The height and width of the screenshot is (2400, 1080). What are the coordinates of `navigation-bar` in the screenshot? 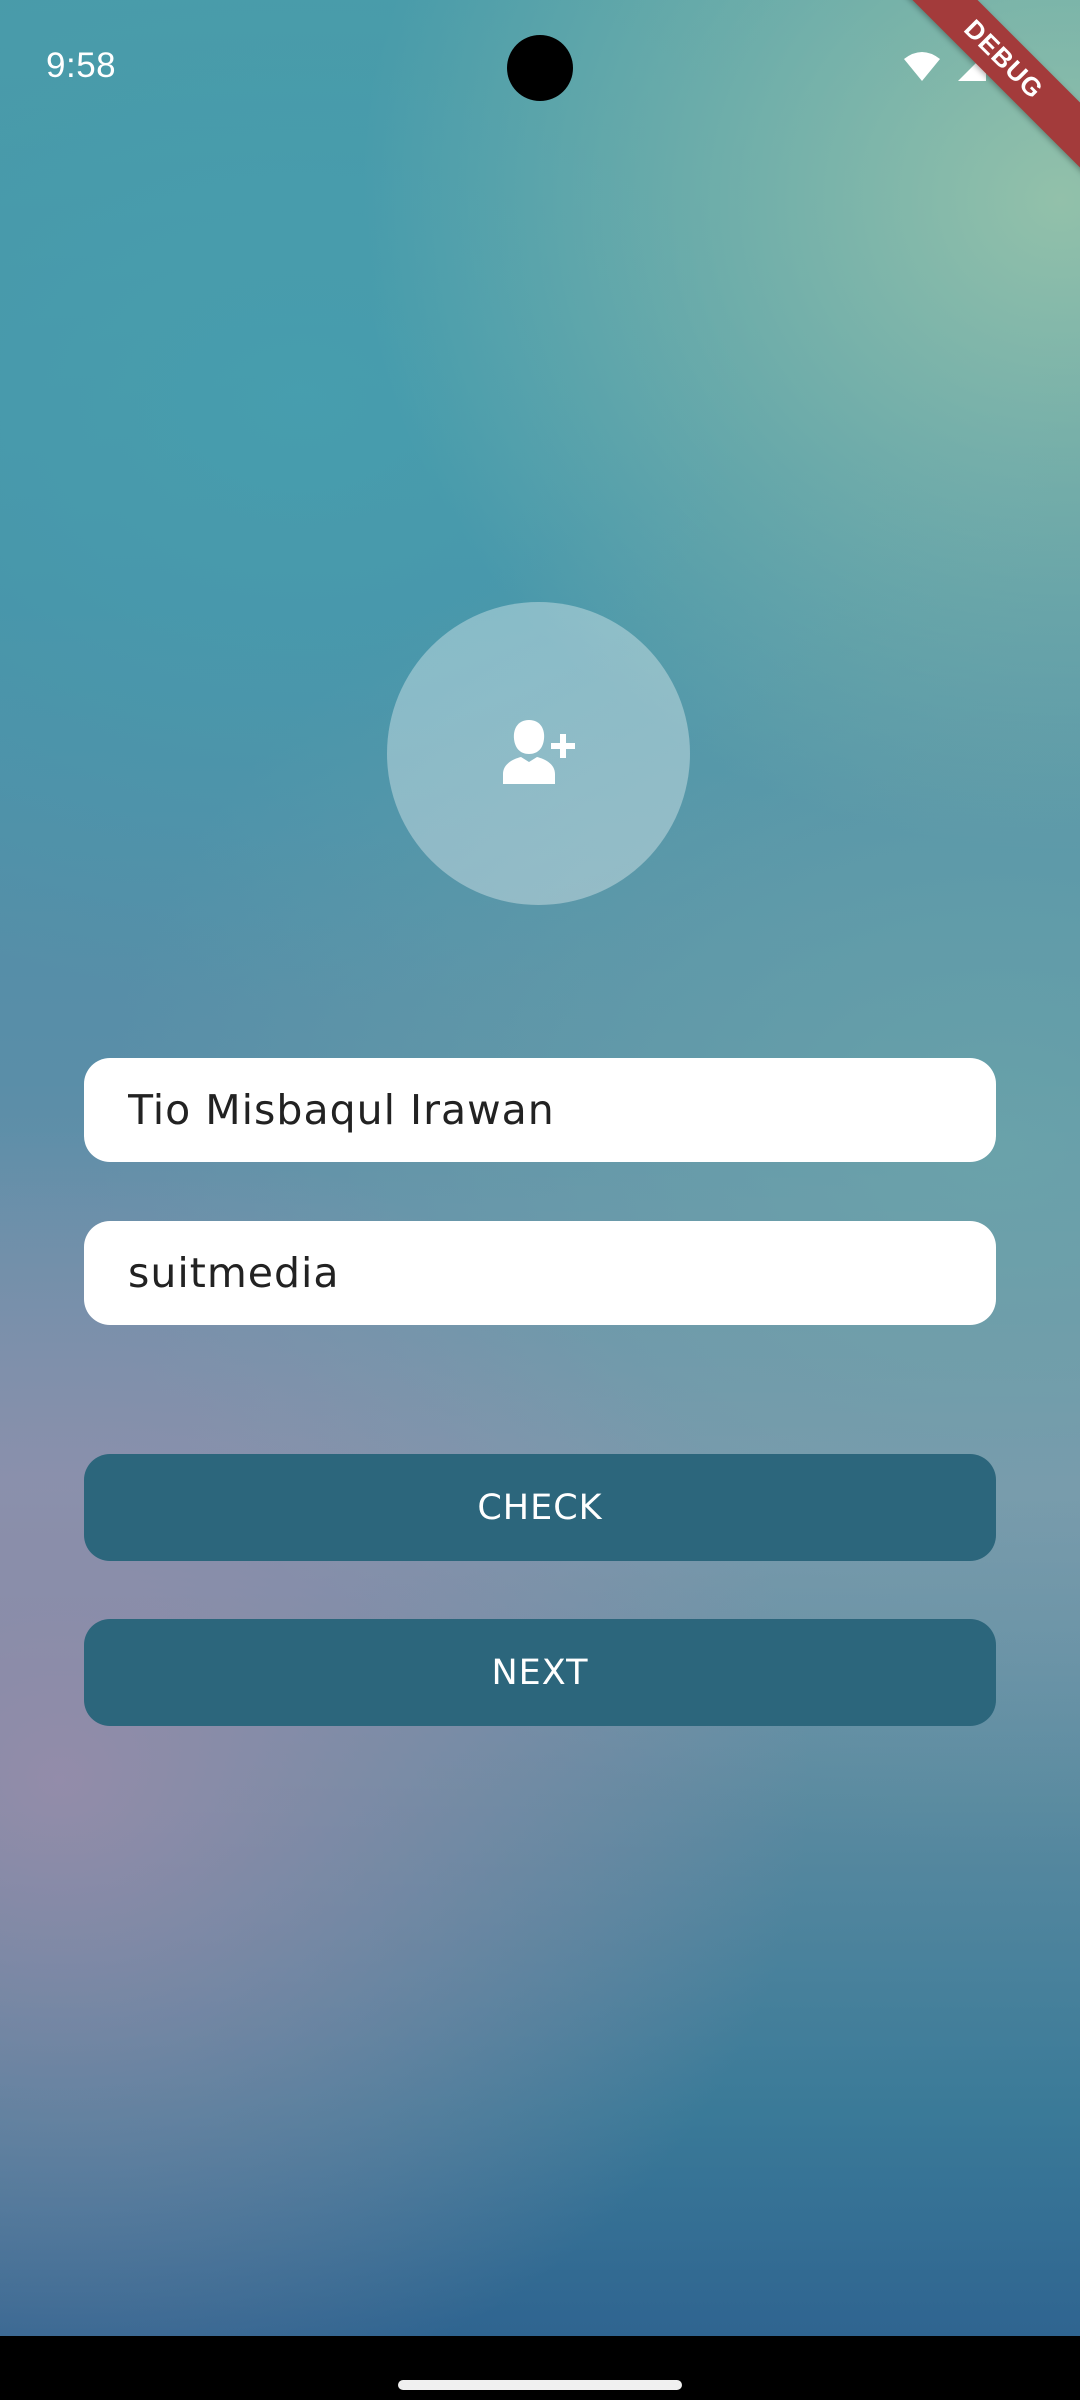 It's located at (540, 2368).